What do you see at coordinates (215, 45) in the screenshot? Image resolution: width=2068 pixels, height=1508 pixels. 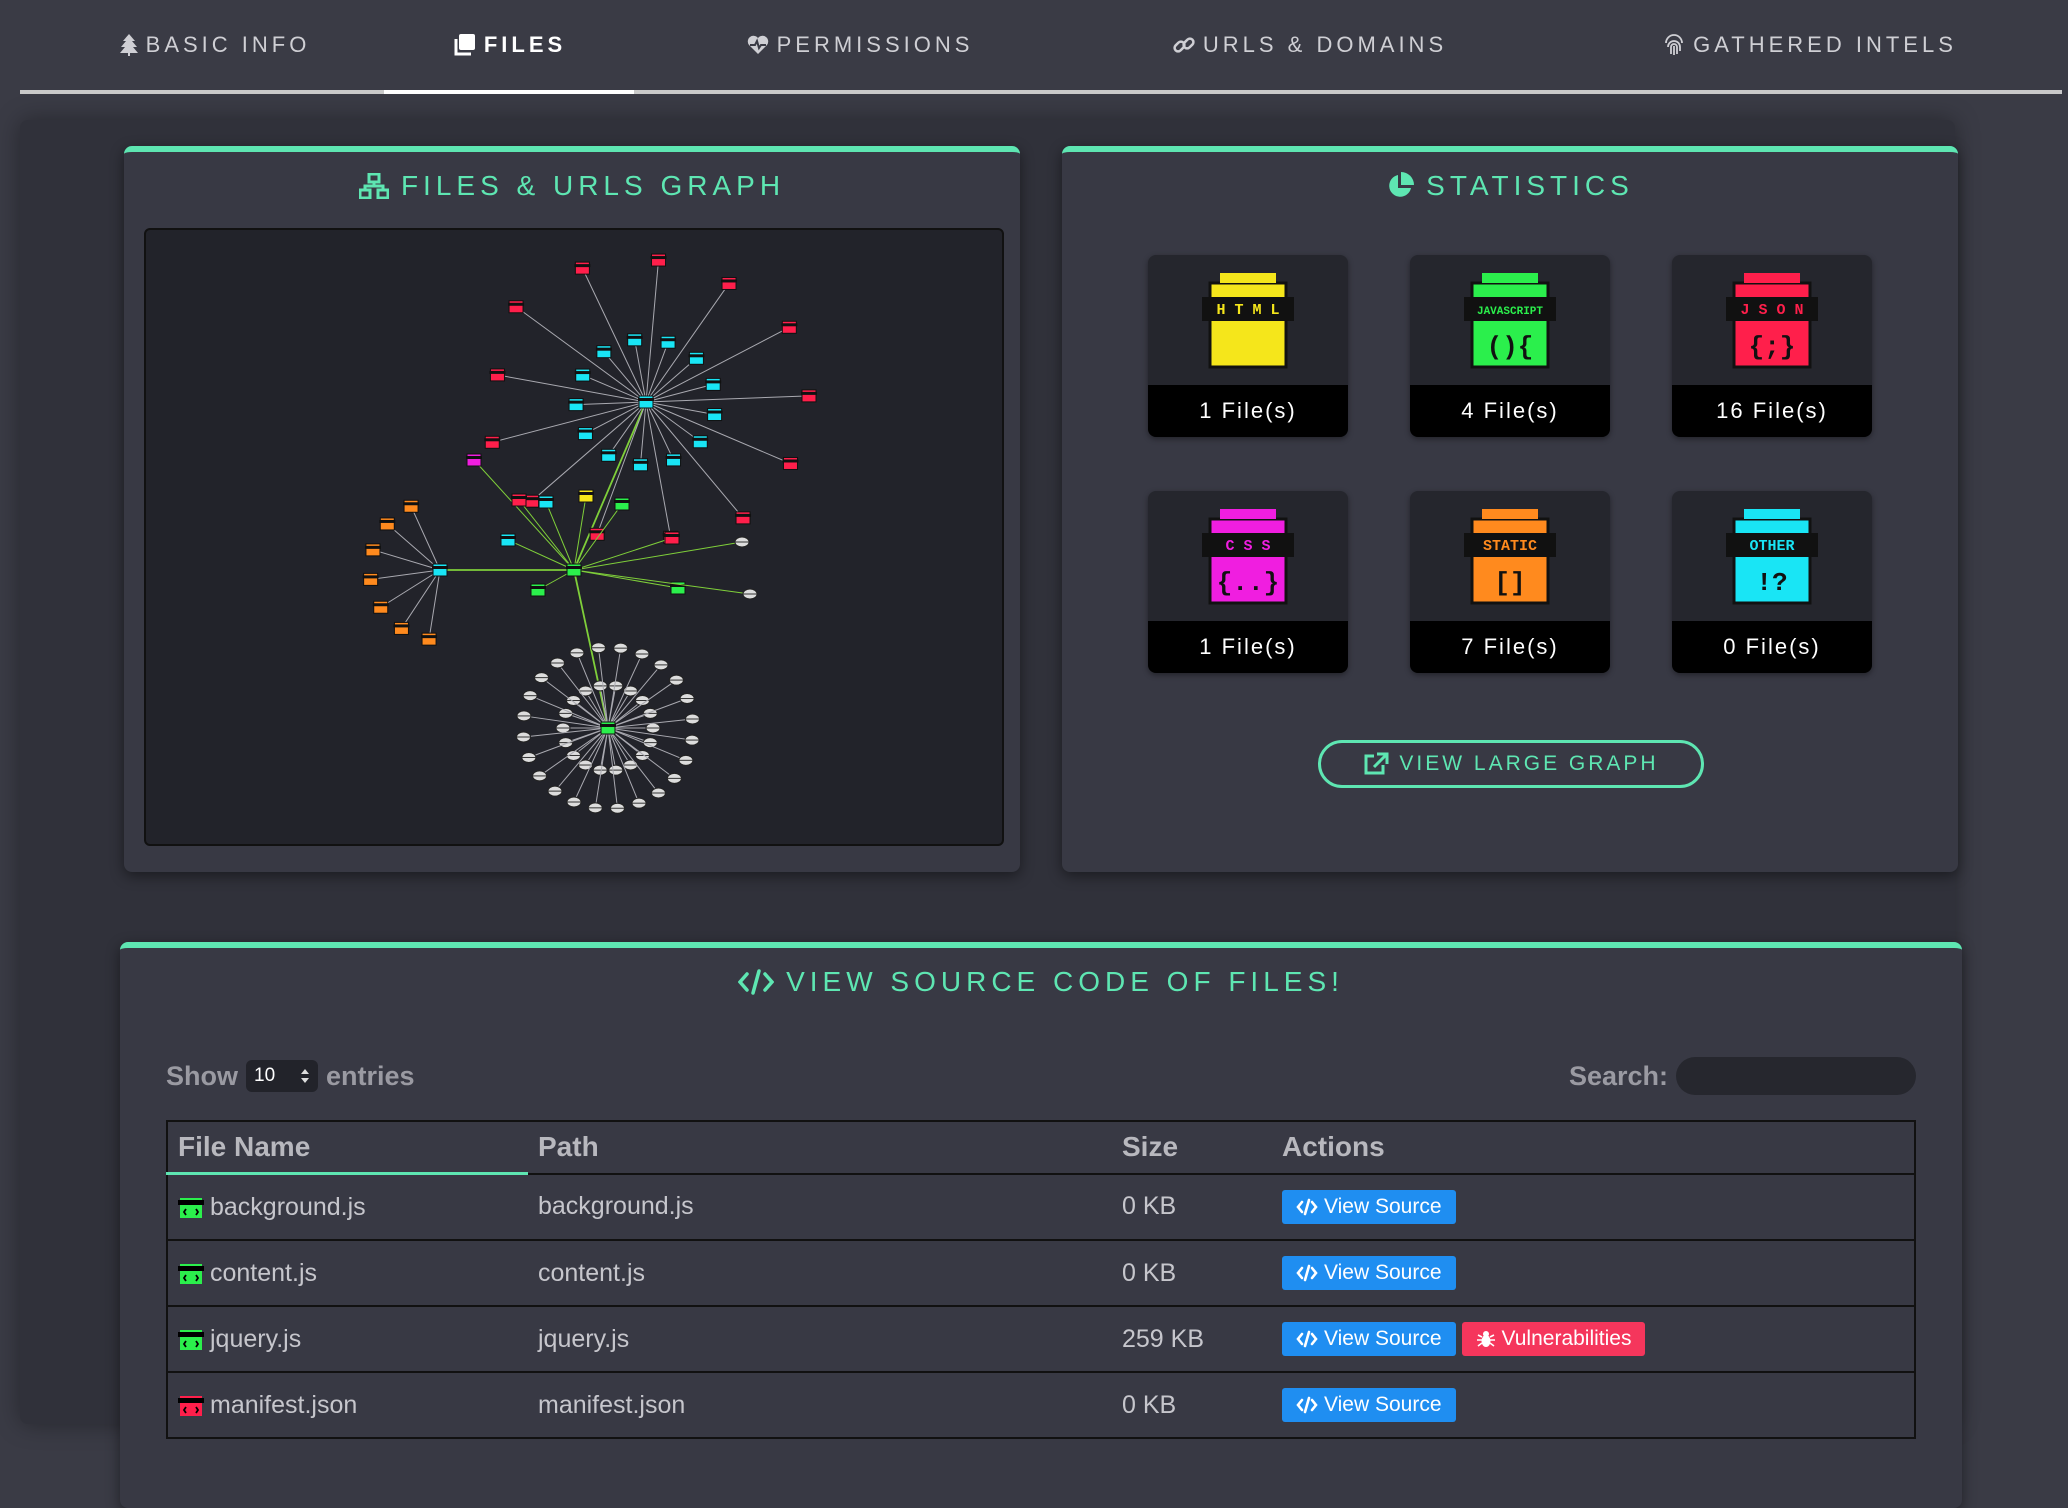 I see `tab-basic-info: Basic Info` at bounding box center [215, 45].